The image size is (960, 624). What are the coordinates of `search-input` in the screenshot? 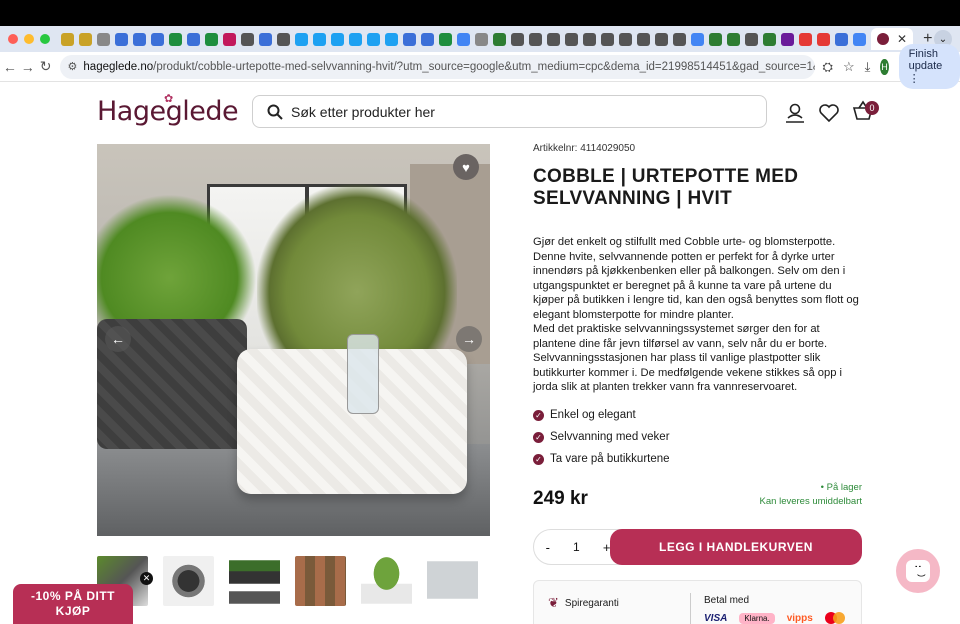 It's located at (521, 111).